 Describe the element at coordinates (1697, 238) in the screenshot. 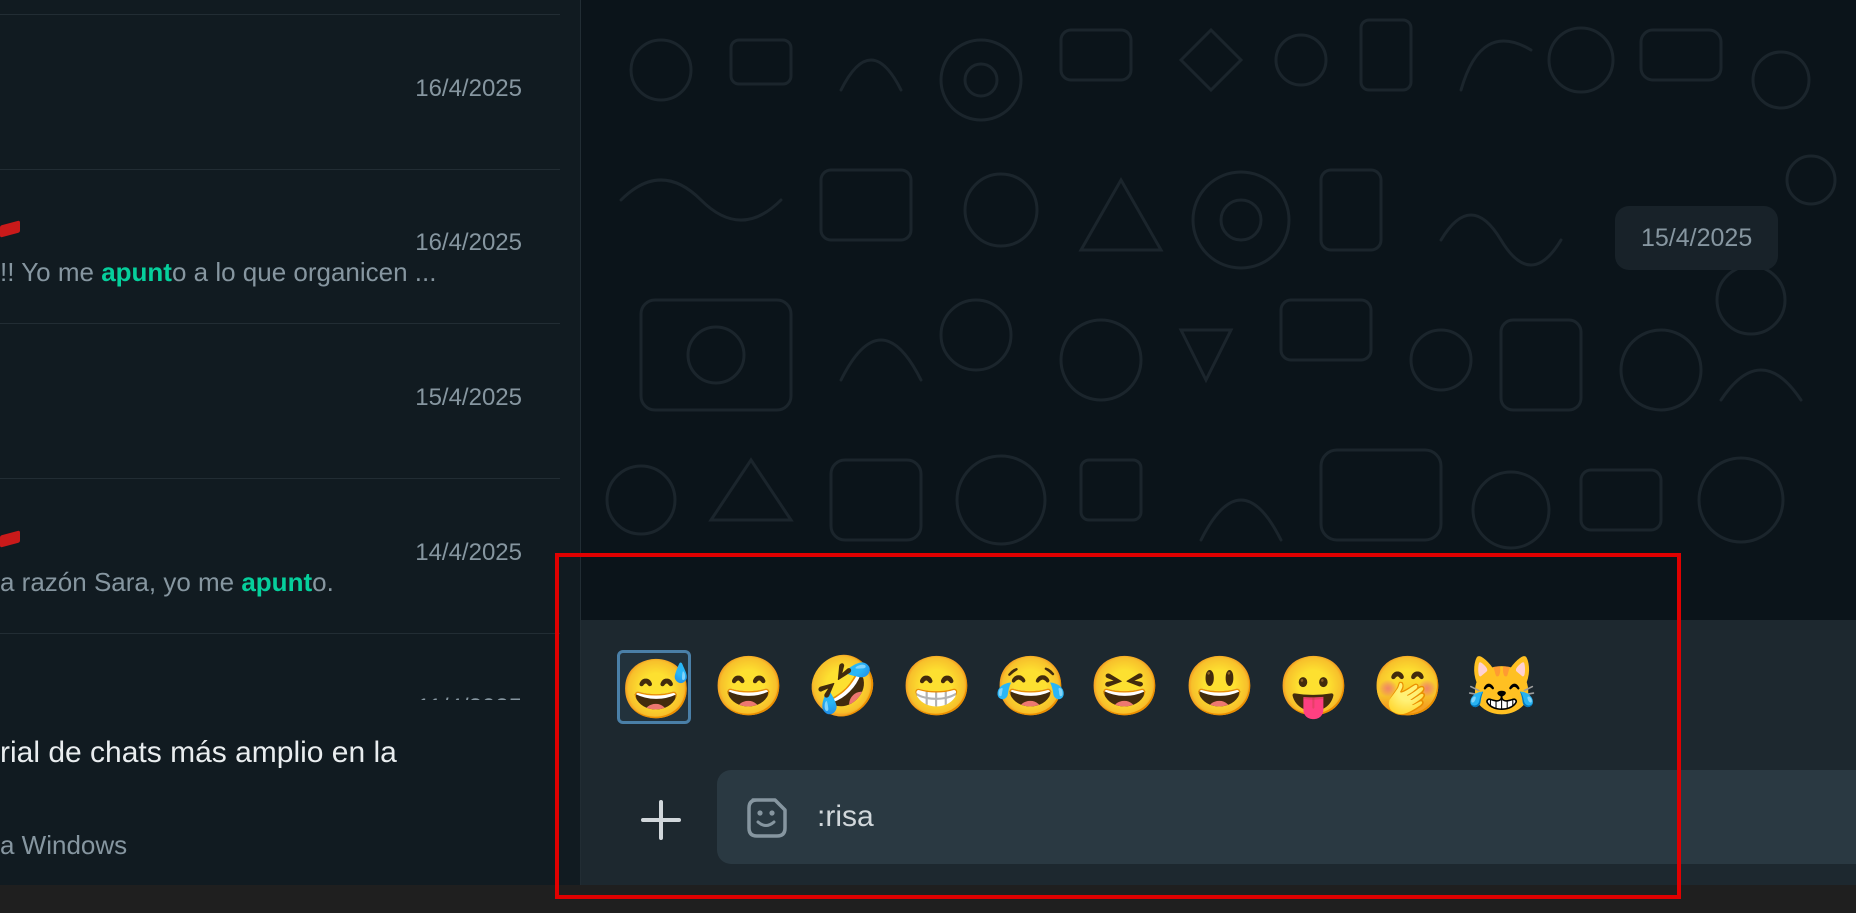

I see `date-chip: 15/4/2025` at that location.